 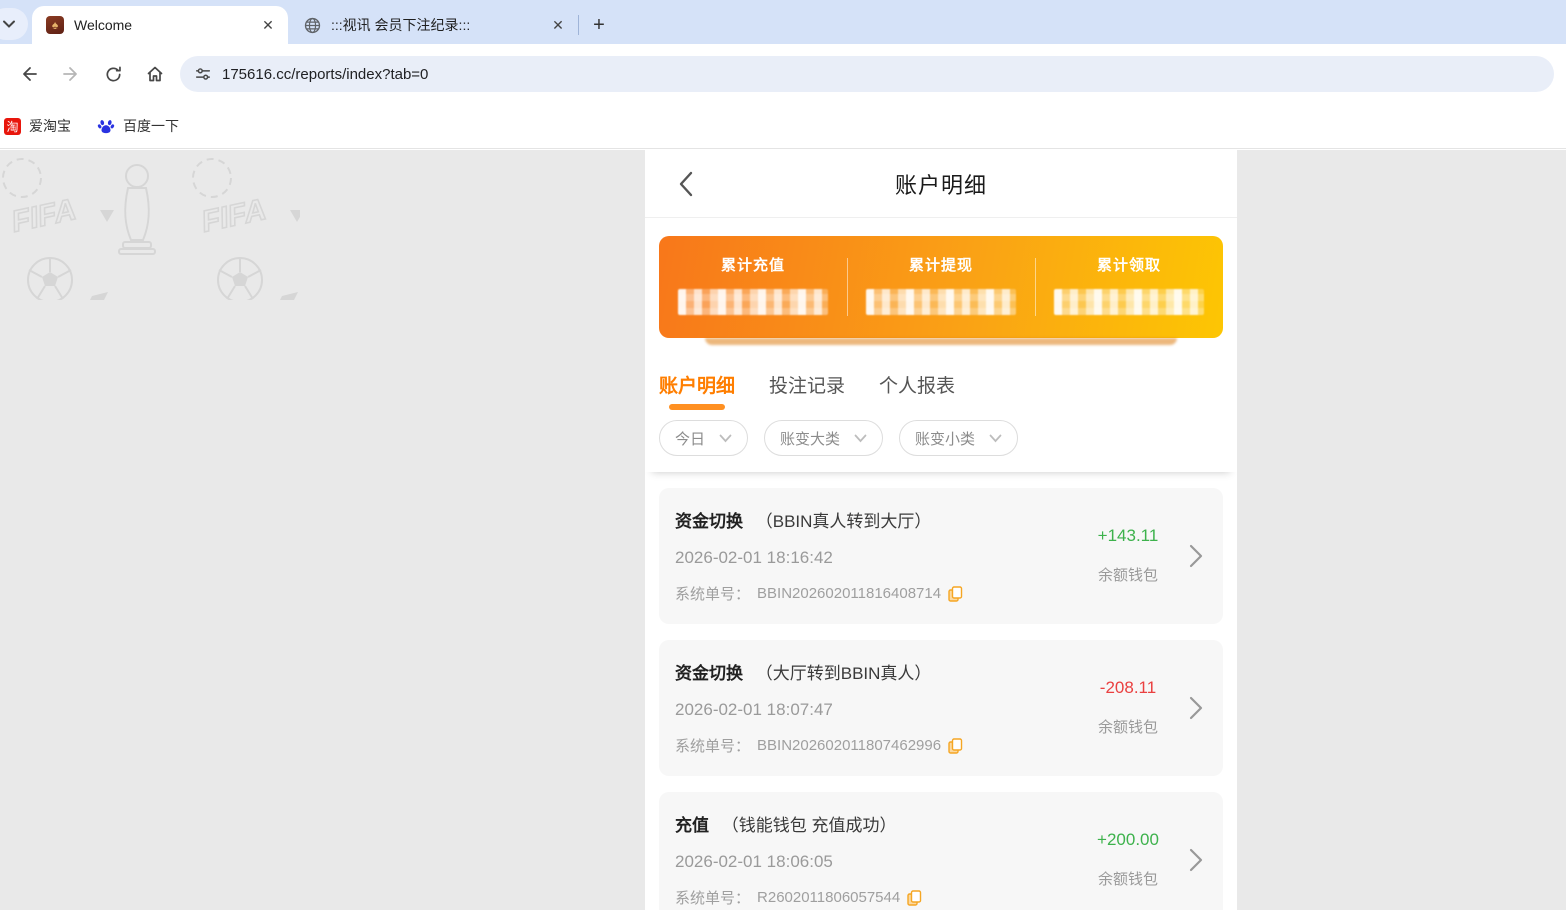 I want to click on order-number: R2602011806057544, so click(x=829, y=897).